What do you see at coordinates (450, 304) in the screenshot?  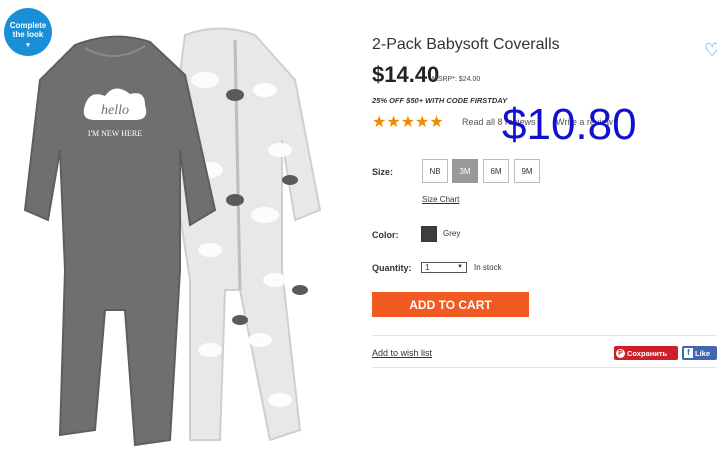 I see `add-to-cart-button: ADD TO CART` at bounding box center [450, 304].